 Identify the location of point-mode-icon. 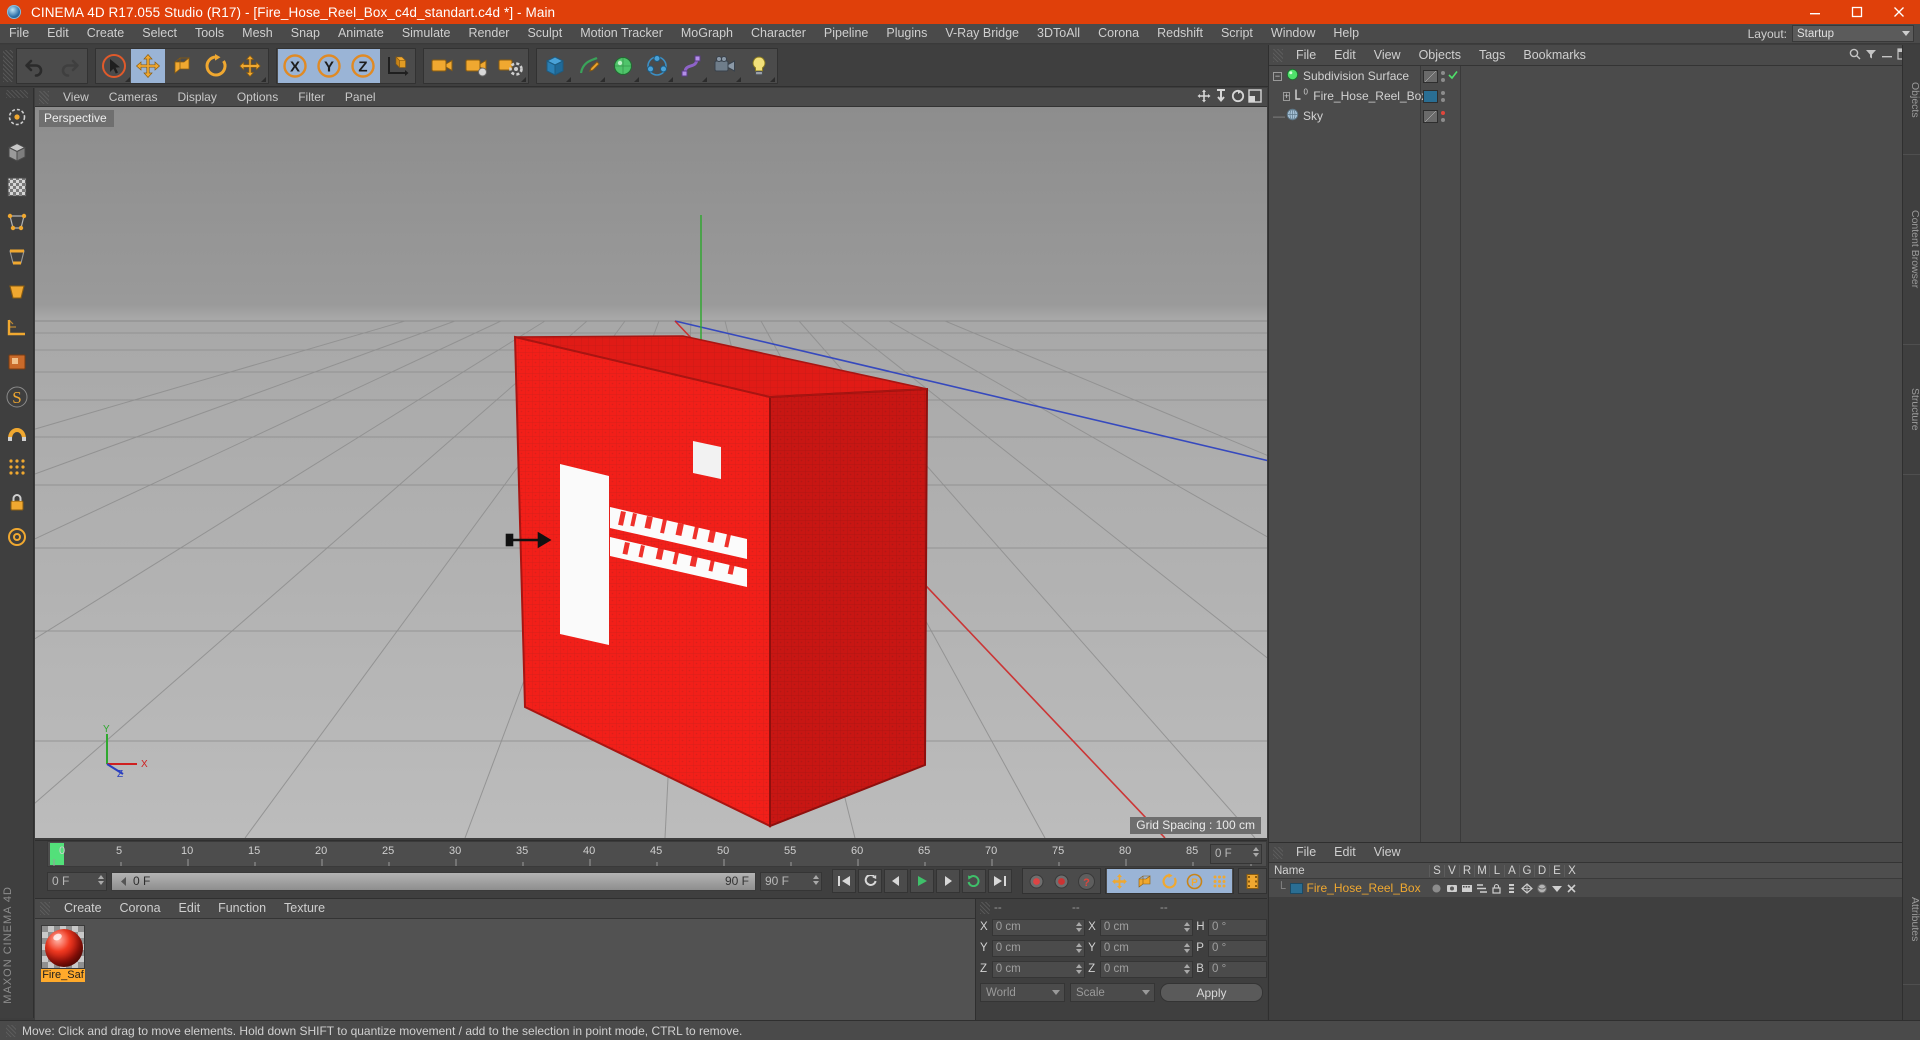
(17, 222).